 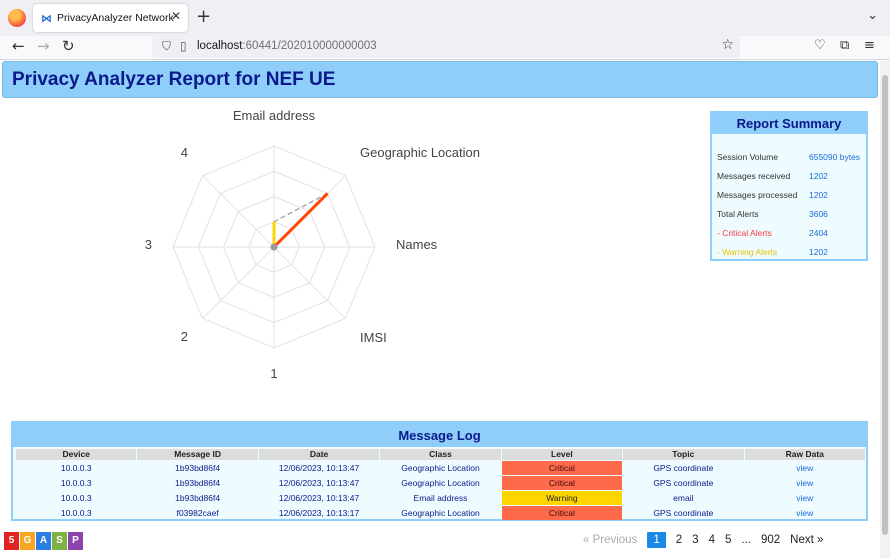 What do you see at coordinates (683, 454) in the screenshot?
I see `column-header: Topic` at bounding box center [683, 454].